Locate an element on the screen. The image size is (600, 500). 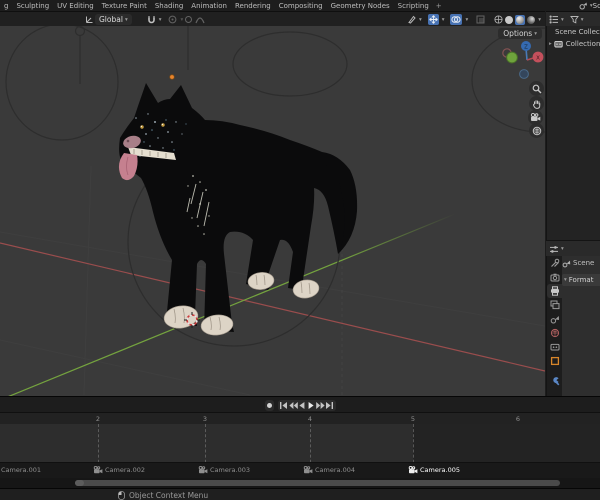
properties-editor-icon is located at coordinates (554, 249).